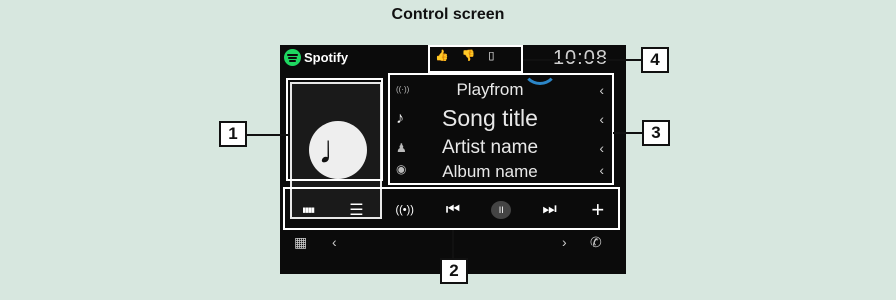 Image resolution: width=896 pixels, height=300 pixels. I want to click on frame-info, so click(501, 129).